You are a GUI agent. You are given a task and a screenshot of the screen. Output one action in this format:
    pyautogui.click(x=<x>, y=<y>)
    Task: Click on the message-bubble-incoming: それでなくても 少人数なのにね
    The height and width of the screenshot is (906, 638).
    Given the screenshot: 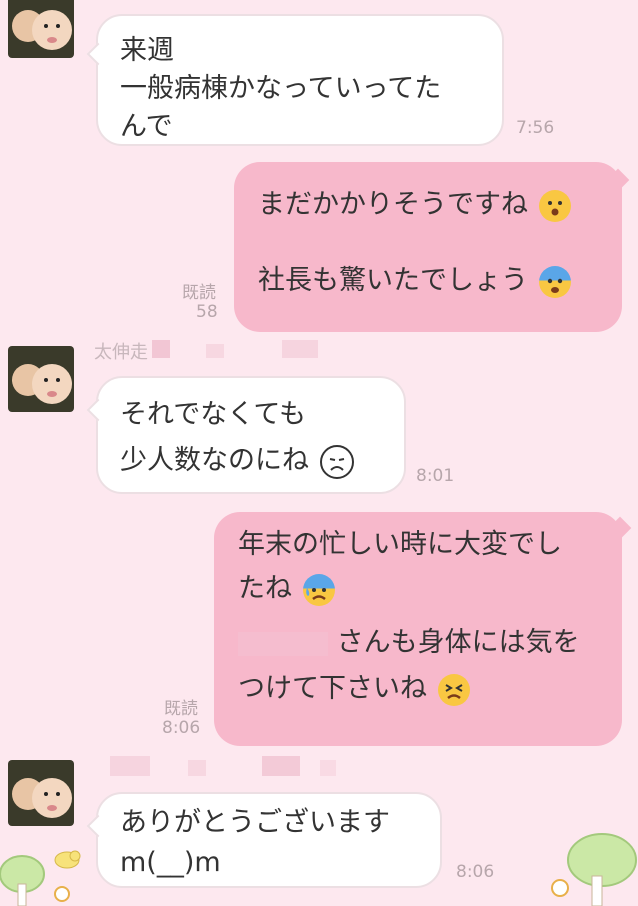 What is the action you would take?
    pyautogui.click(x=251, y=435)
    